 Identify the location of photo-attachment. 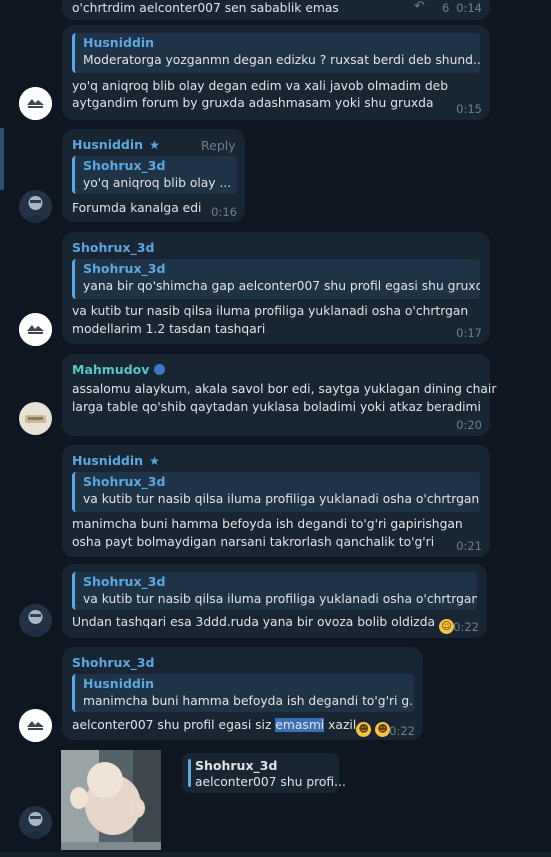
(111, 800).